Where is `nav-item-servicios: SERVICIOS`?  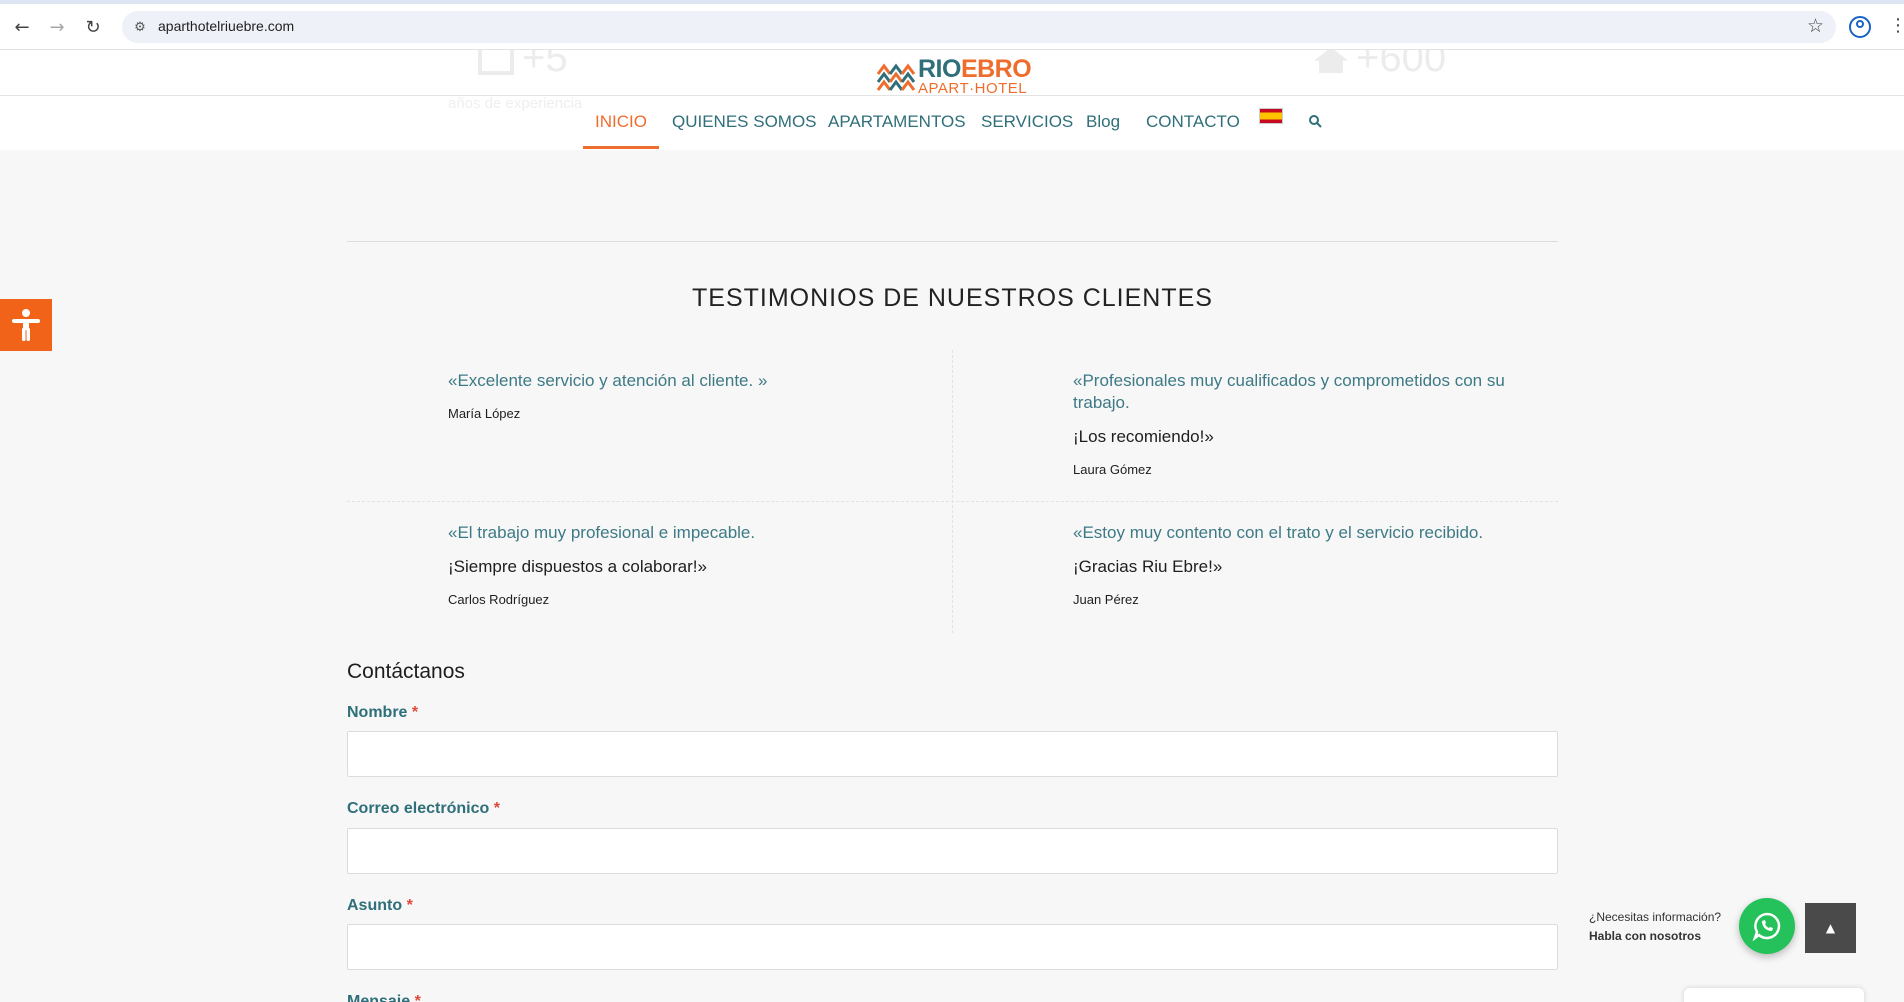 nav-item-servicios: SERVICIOS is located at coordinates (1027, 122).